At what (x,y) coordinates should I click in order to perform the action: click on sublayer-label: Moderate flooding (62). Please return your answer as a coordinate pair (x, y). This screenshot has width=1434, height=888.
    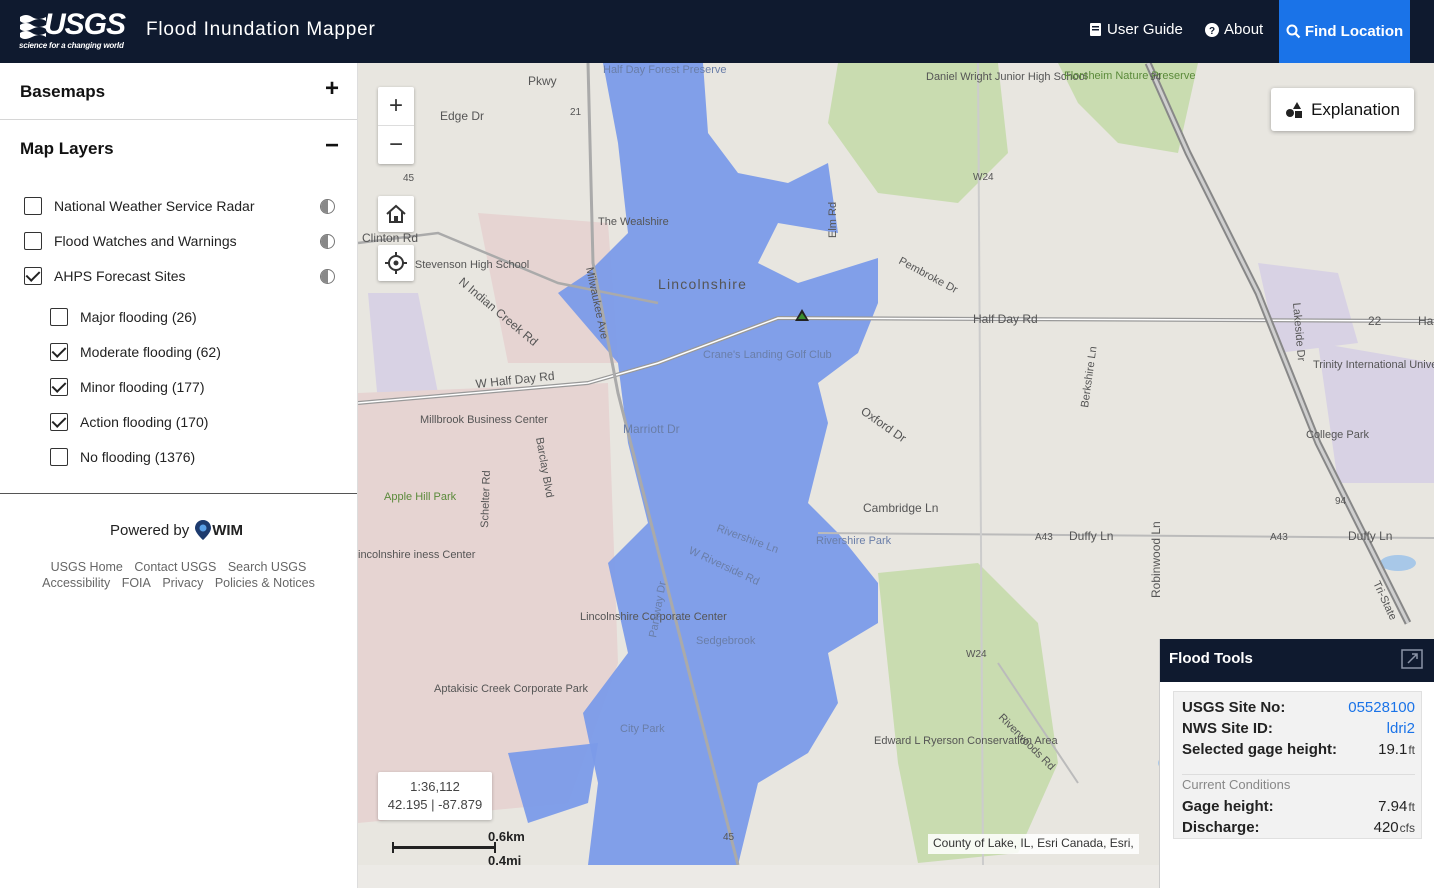
    Looking at the image, I should click on (150, 352).